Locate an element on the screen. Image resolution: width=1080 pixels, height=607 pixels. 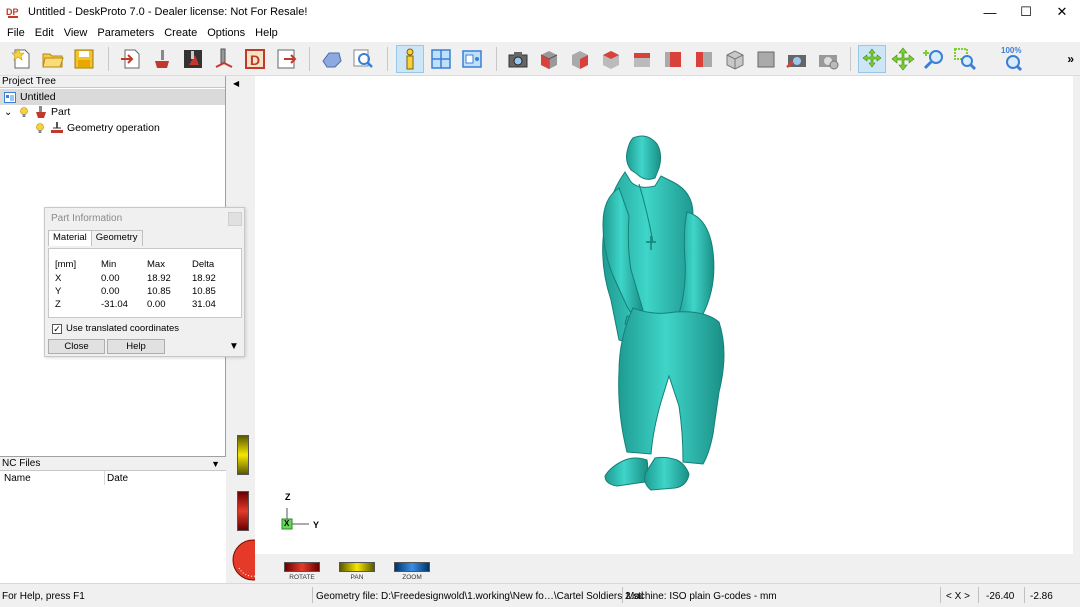
tree-item-geometry-operation: Geometry operation is located at coordinates (97, 128).